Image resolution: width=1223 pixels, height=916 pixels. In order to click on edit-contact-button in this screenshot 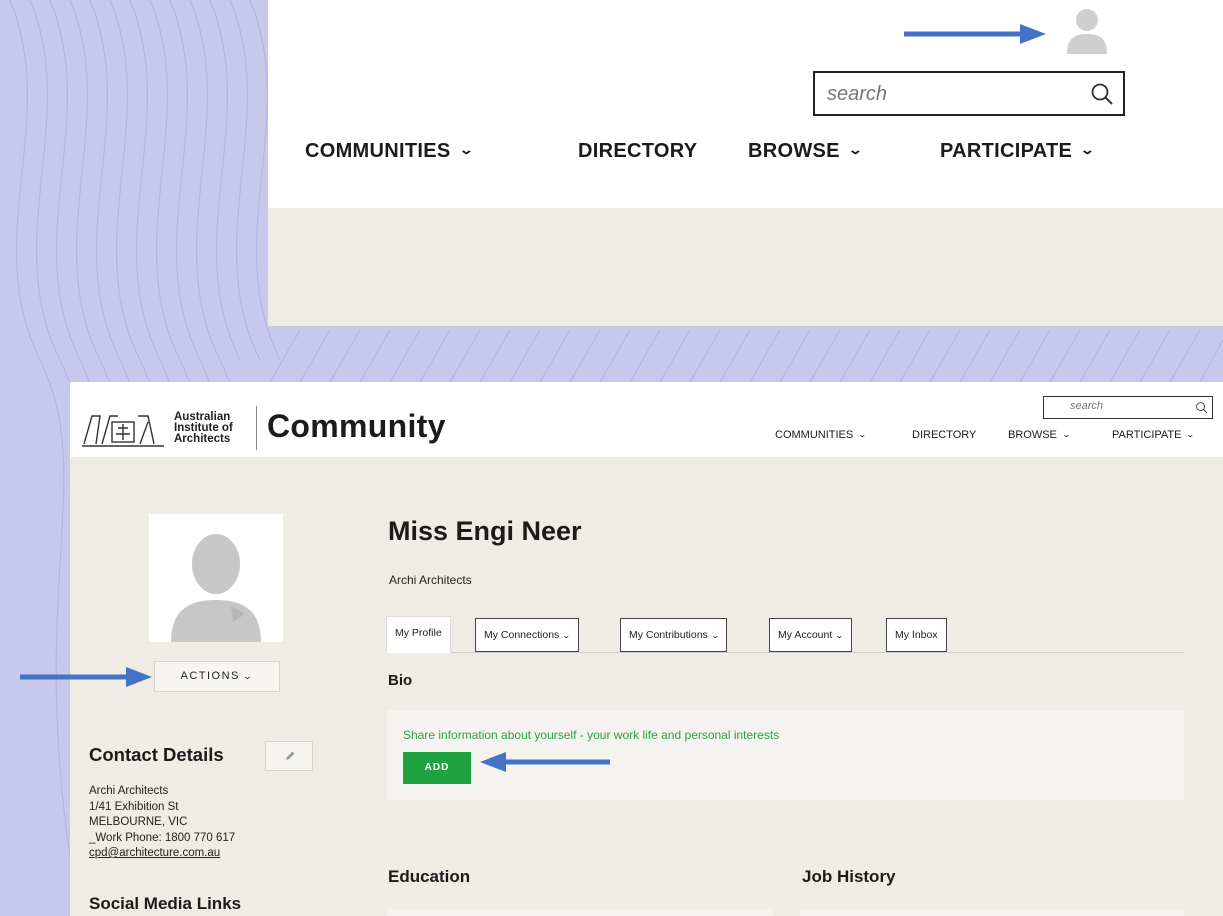, I will do `click(289, 756)`.